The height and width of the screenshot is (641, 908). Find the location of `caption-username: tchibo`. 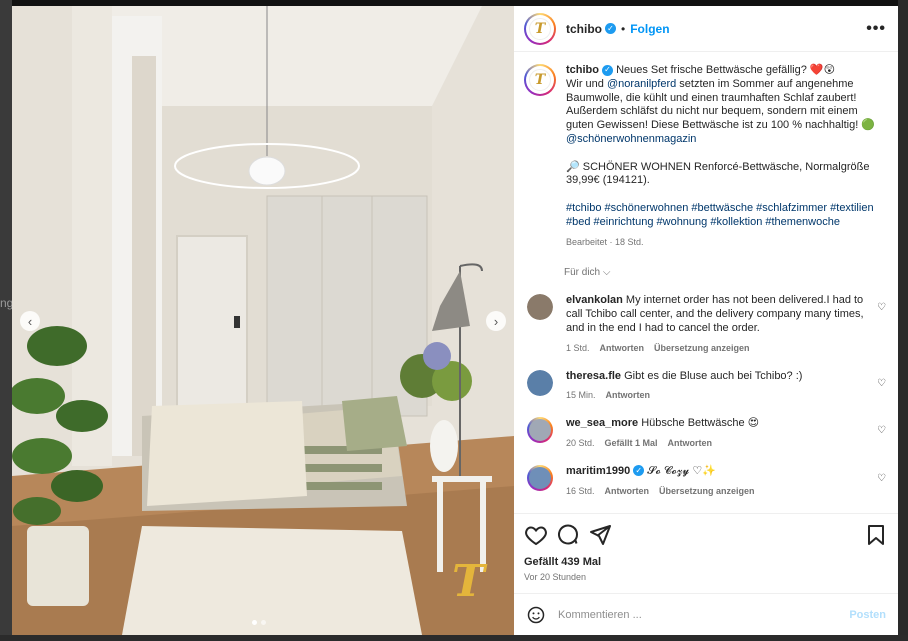

caption-username: tchibo is located at coordinates (582, 70).